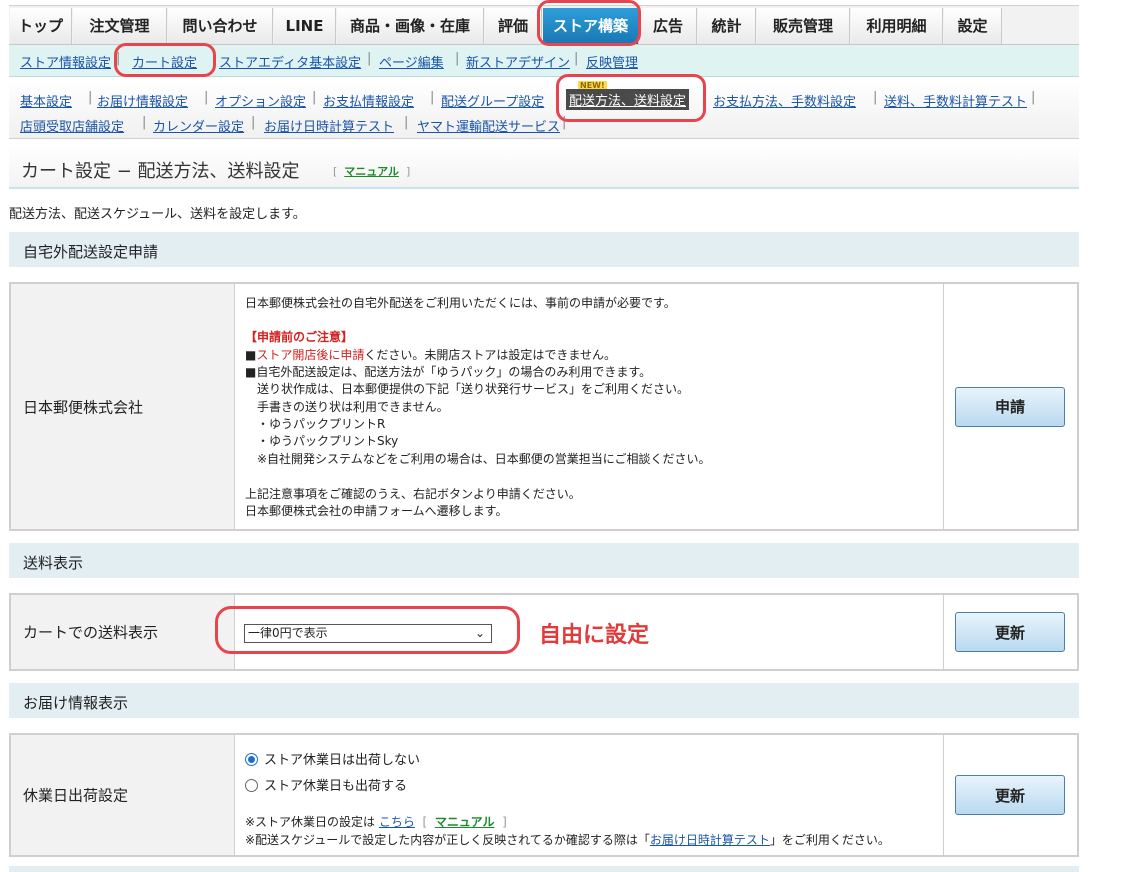 The height and width of the screenshot is (872, 1129). Describe the element at coordinates (299, 337) in the screenshot. I see `notice-title: 【申請前のご注意】` at that location.